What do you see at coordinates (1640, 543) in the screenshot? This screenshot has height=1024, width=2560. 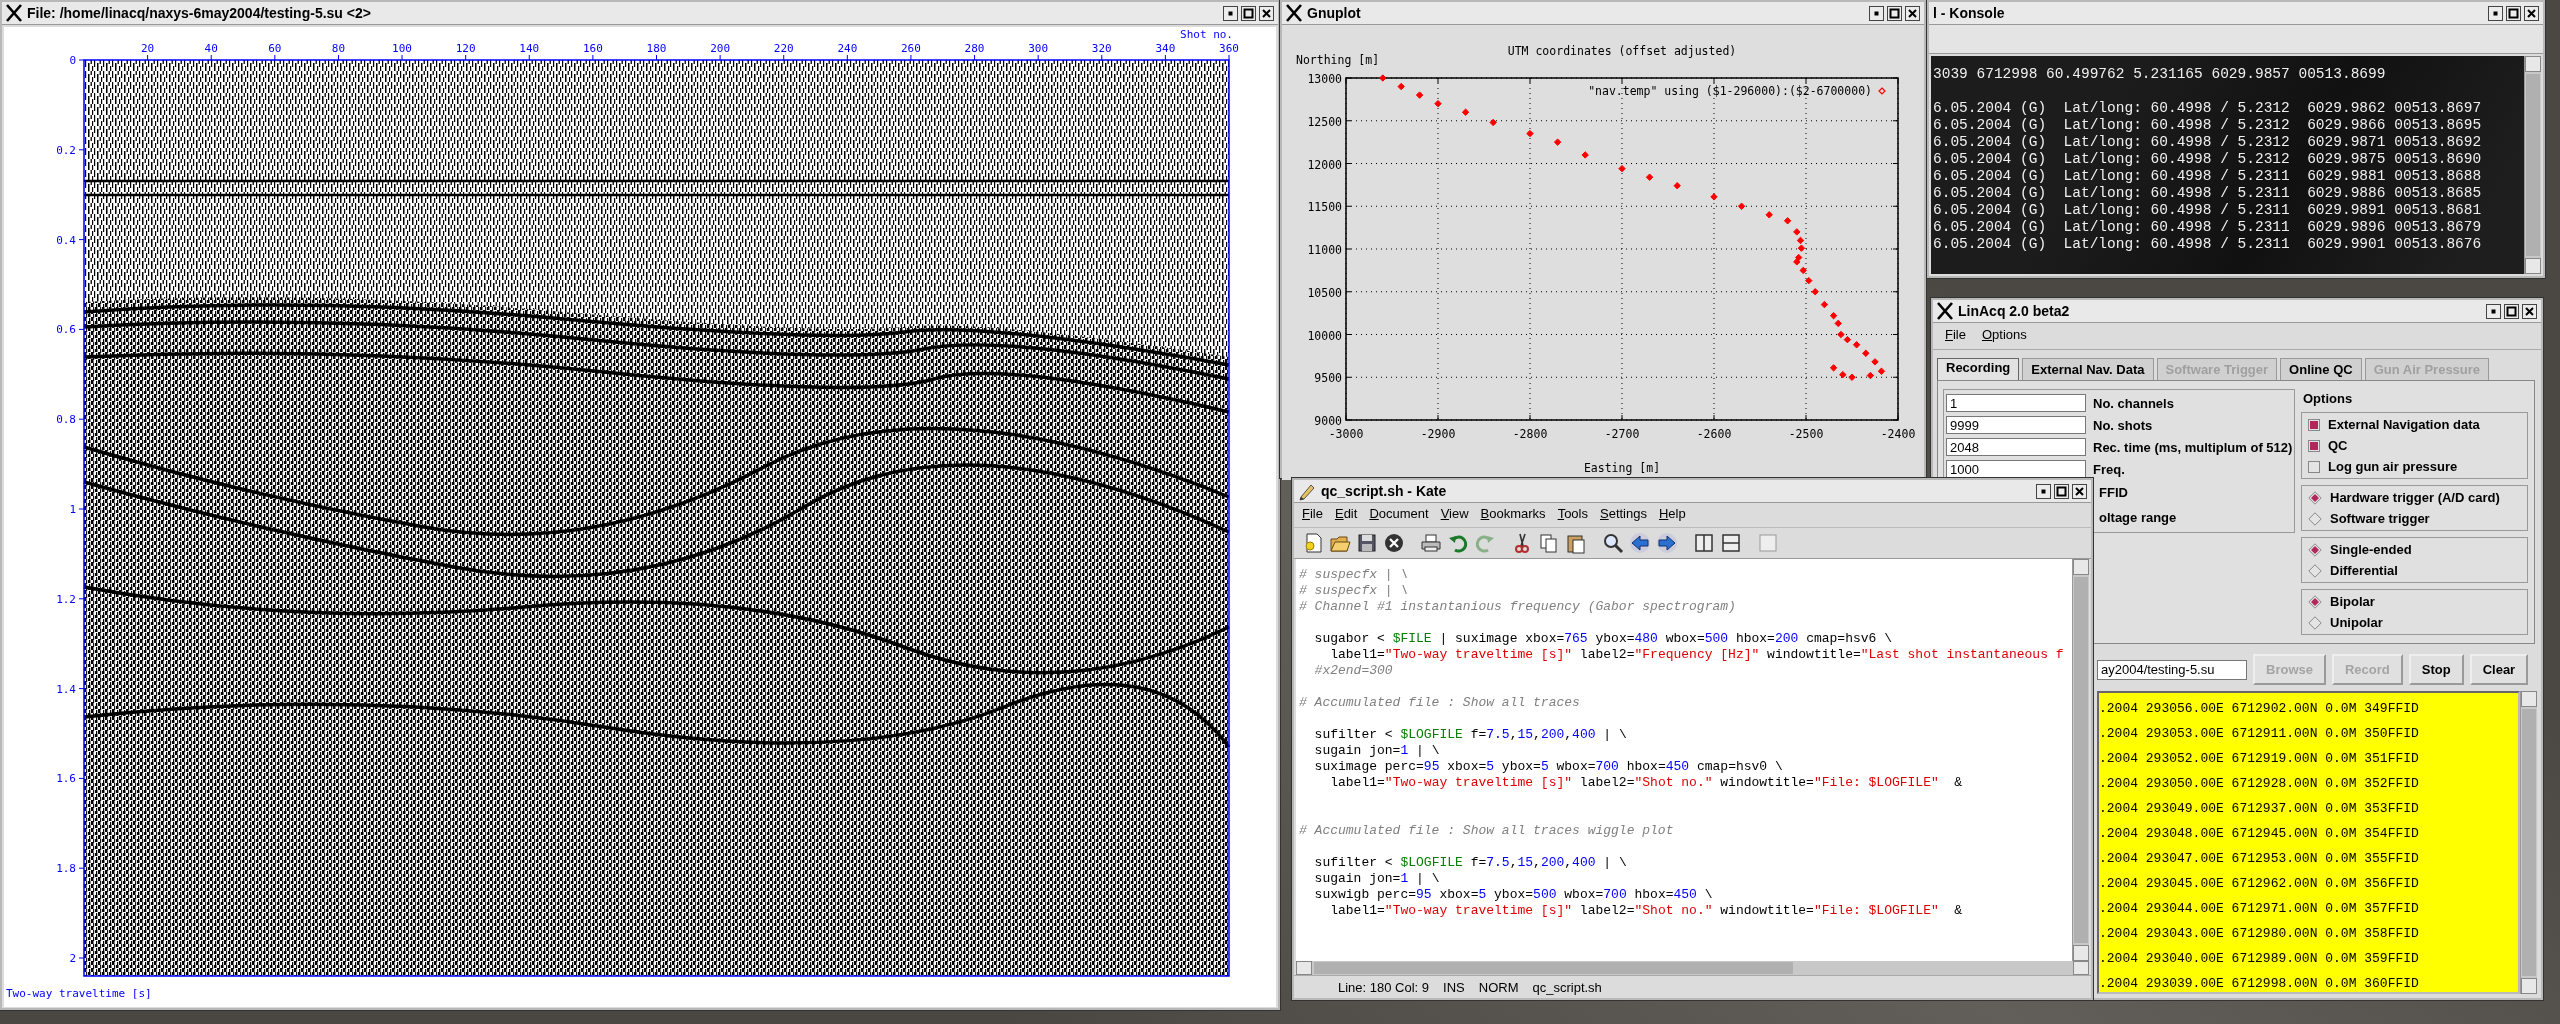 I see `left-arrow-icon` at bounding box center [1640, 543].